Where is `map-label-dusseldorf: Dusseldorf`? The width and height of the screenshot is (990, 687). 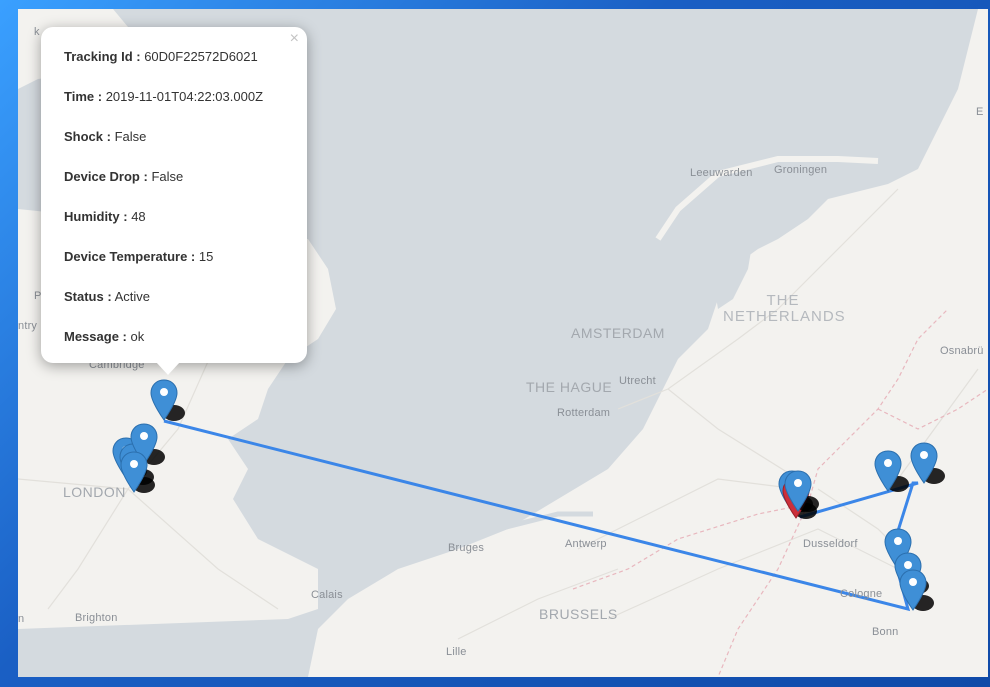 map-label-dusseldorf: Dusseldorf is located at coordinates (830, 544).